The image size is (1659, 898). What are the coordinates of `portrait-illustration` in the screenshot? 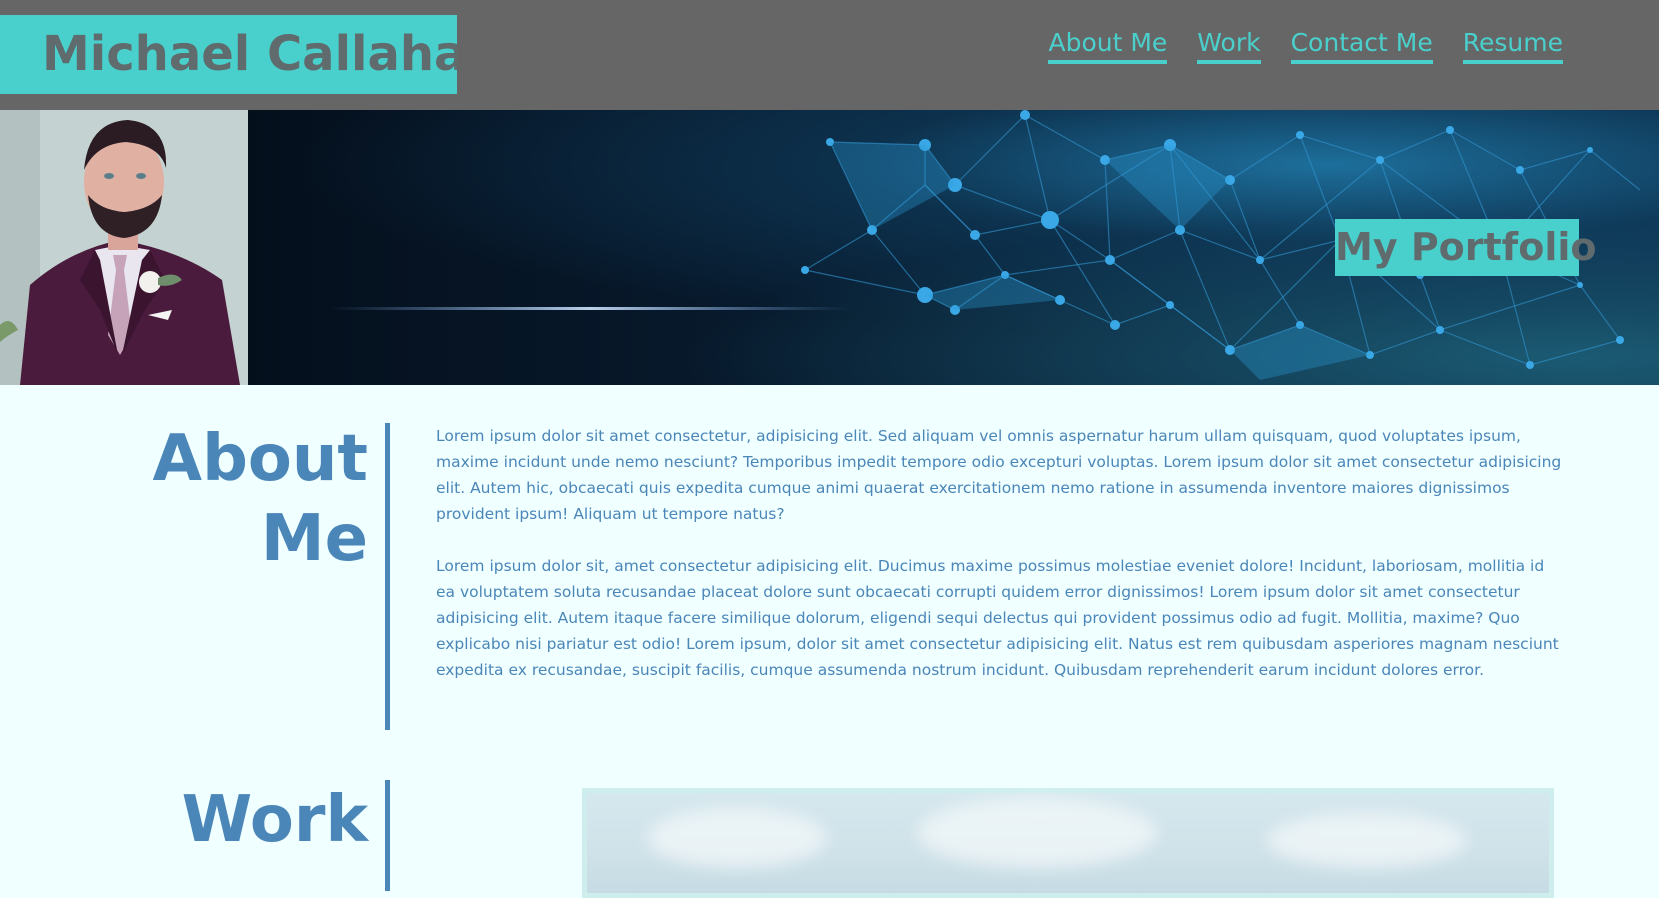 It's located at (124, 247).